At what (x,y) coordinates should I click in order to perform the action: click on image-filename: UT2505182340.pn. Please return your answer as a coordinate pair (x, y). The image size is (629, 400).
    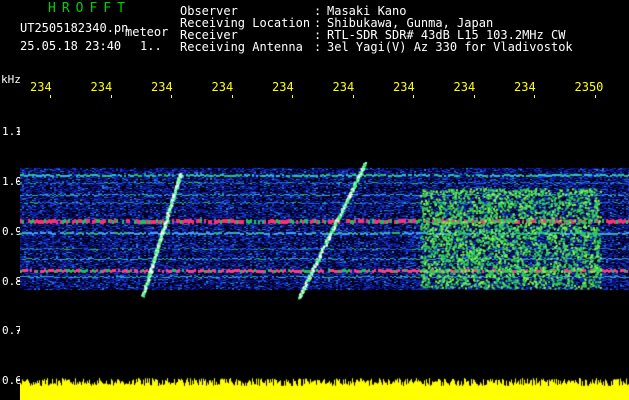
    Looking at the image, I should click on (74, 28).